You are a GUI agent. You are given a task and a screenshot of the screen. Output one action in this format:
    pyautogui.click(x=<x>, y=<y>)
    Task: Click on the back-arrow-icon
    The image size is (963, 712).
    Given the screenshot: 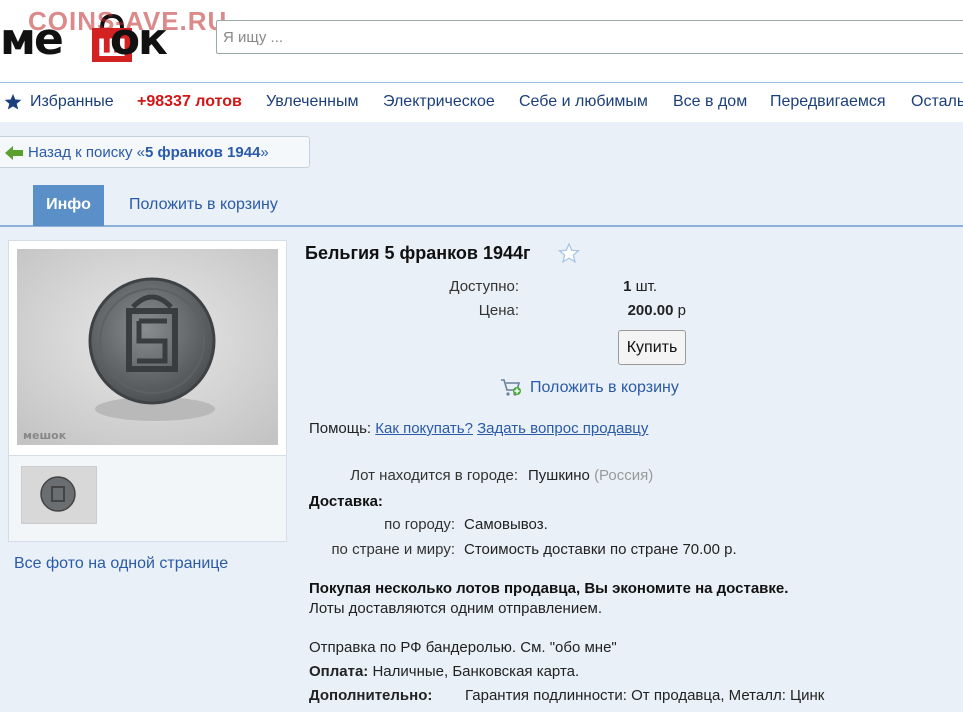 What is the action you would take?
    pyautogui.click(x=14, y=153)
    